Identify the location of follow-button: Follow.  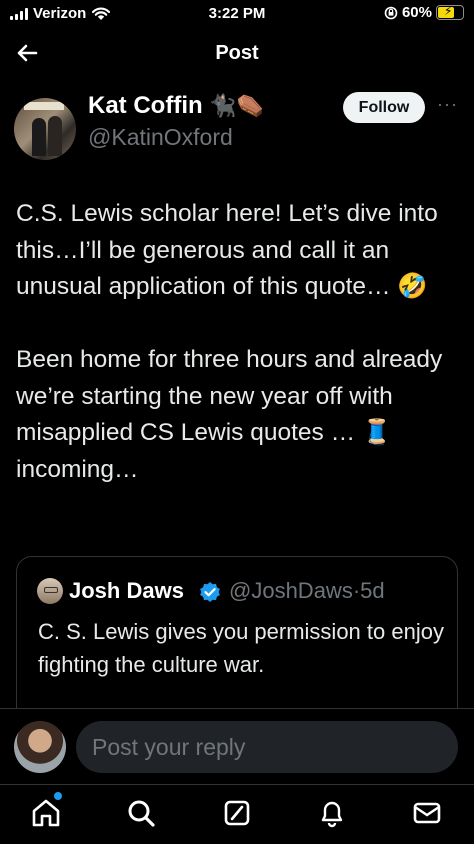
(384, 107).